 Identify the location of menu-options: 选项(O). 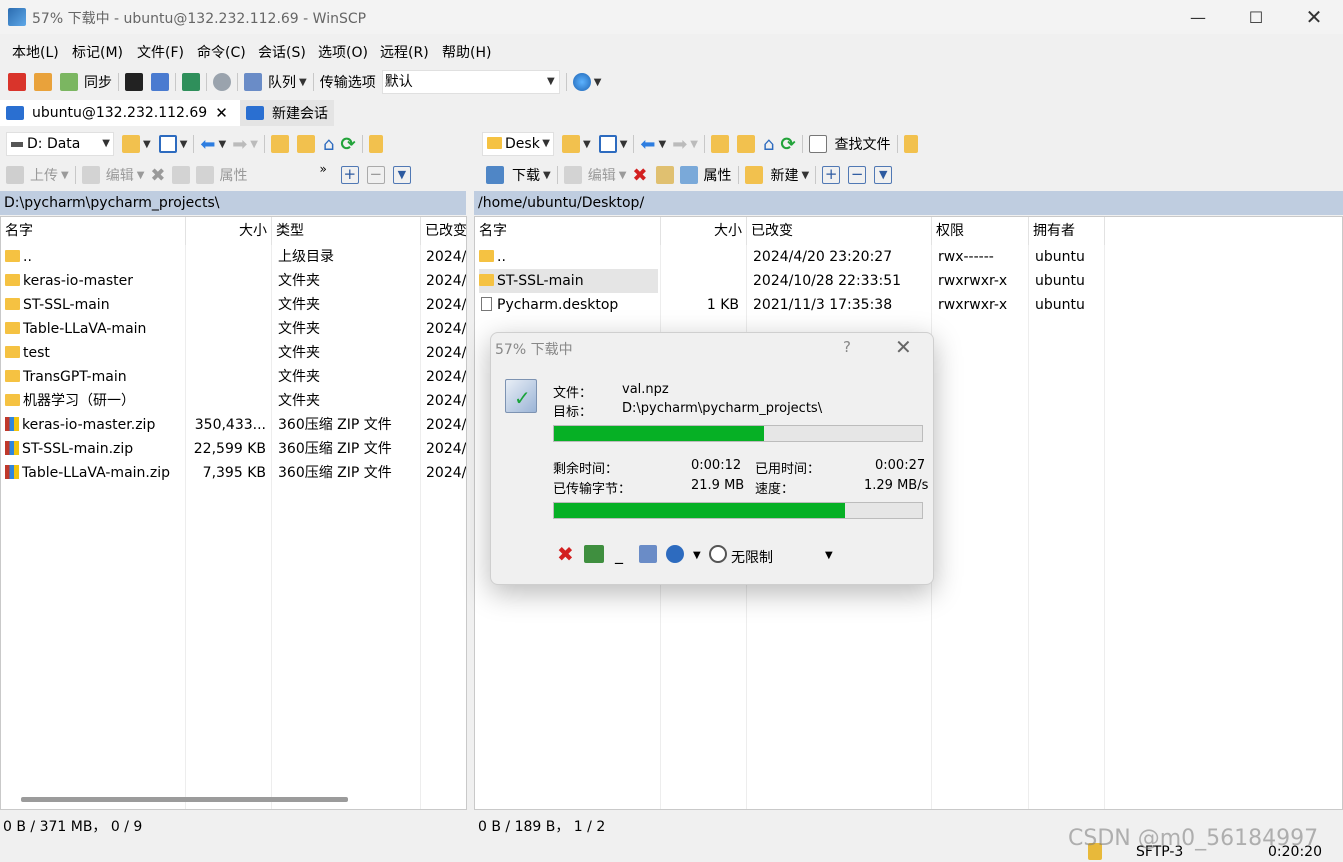
(343, 52).